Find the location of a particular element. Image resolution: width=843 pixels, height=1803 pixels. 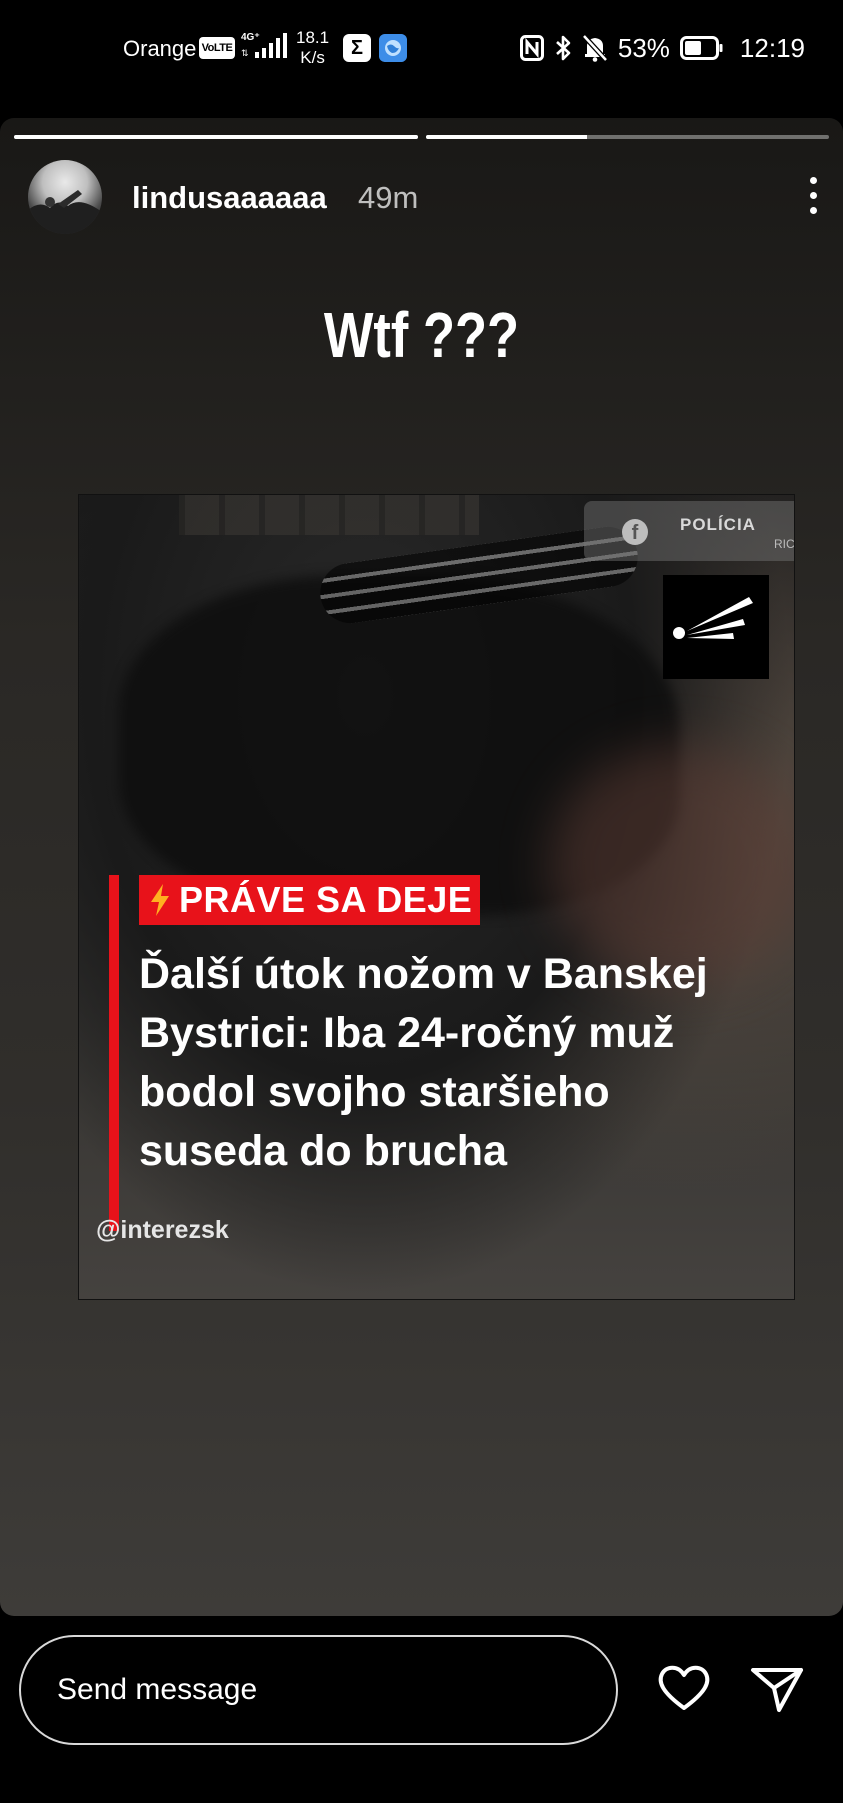

story-header: lindusaaaaaa 49m is located at coordinates (428, 198).